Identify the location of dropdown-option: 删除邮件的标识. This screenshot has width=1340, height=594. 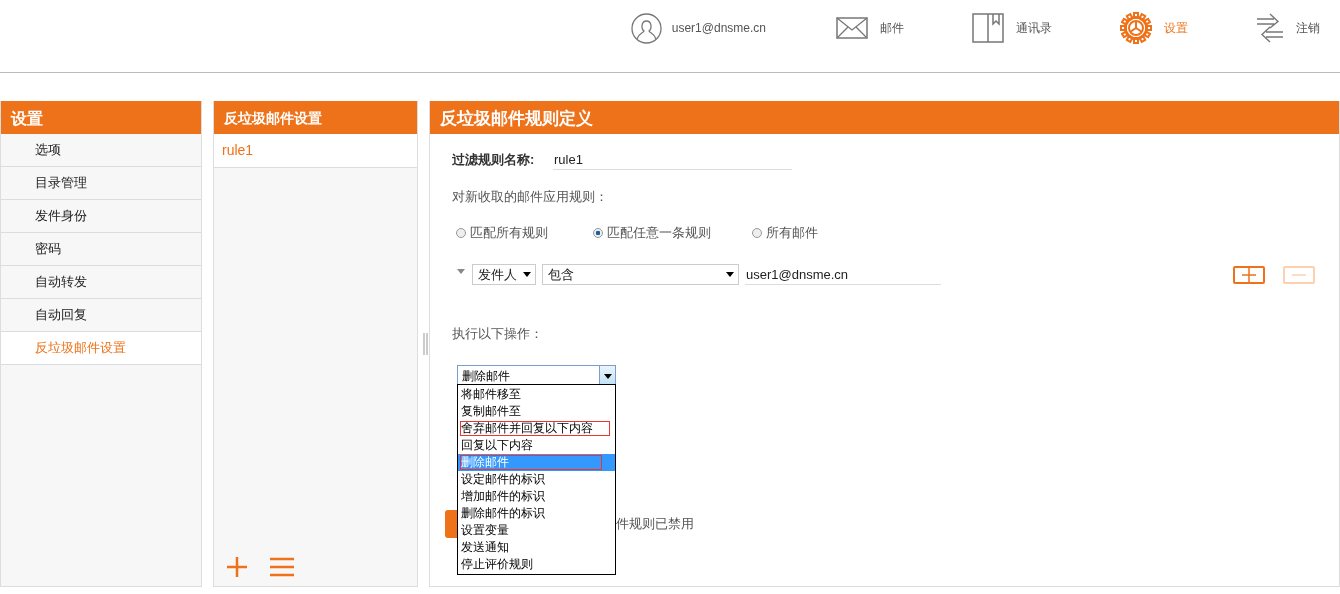
(536, 513).